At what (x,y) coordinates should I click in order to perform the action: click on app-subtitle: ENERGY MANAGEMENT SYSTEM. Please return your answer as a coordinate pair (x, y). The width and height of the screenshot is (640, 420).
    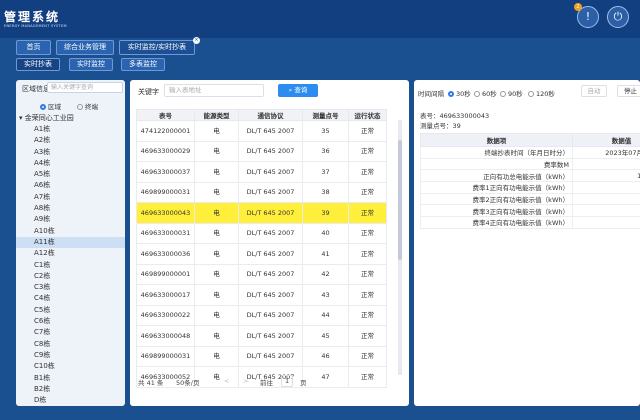
    Looking at the image, I should click on (35, 26).